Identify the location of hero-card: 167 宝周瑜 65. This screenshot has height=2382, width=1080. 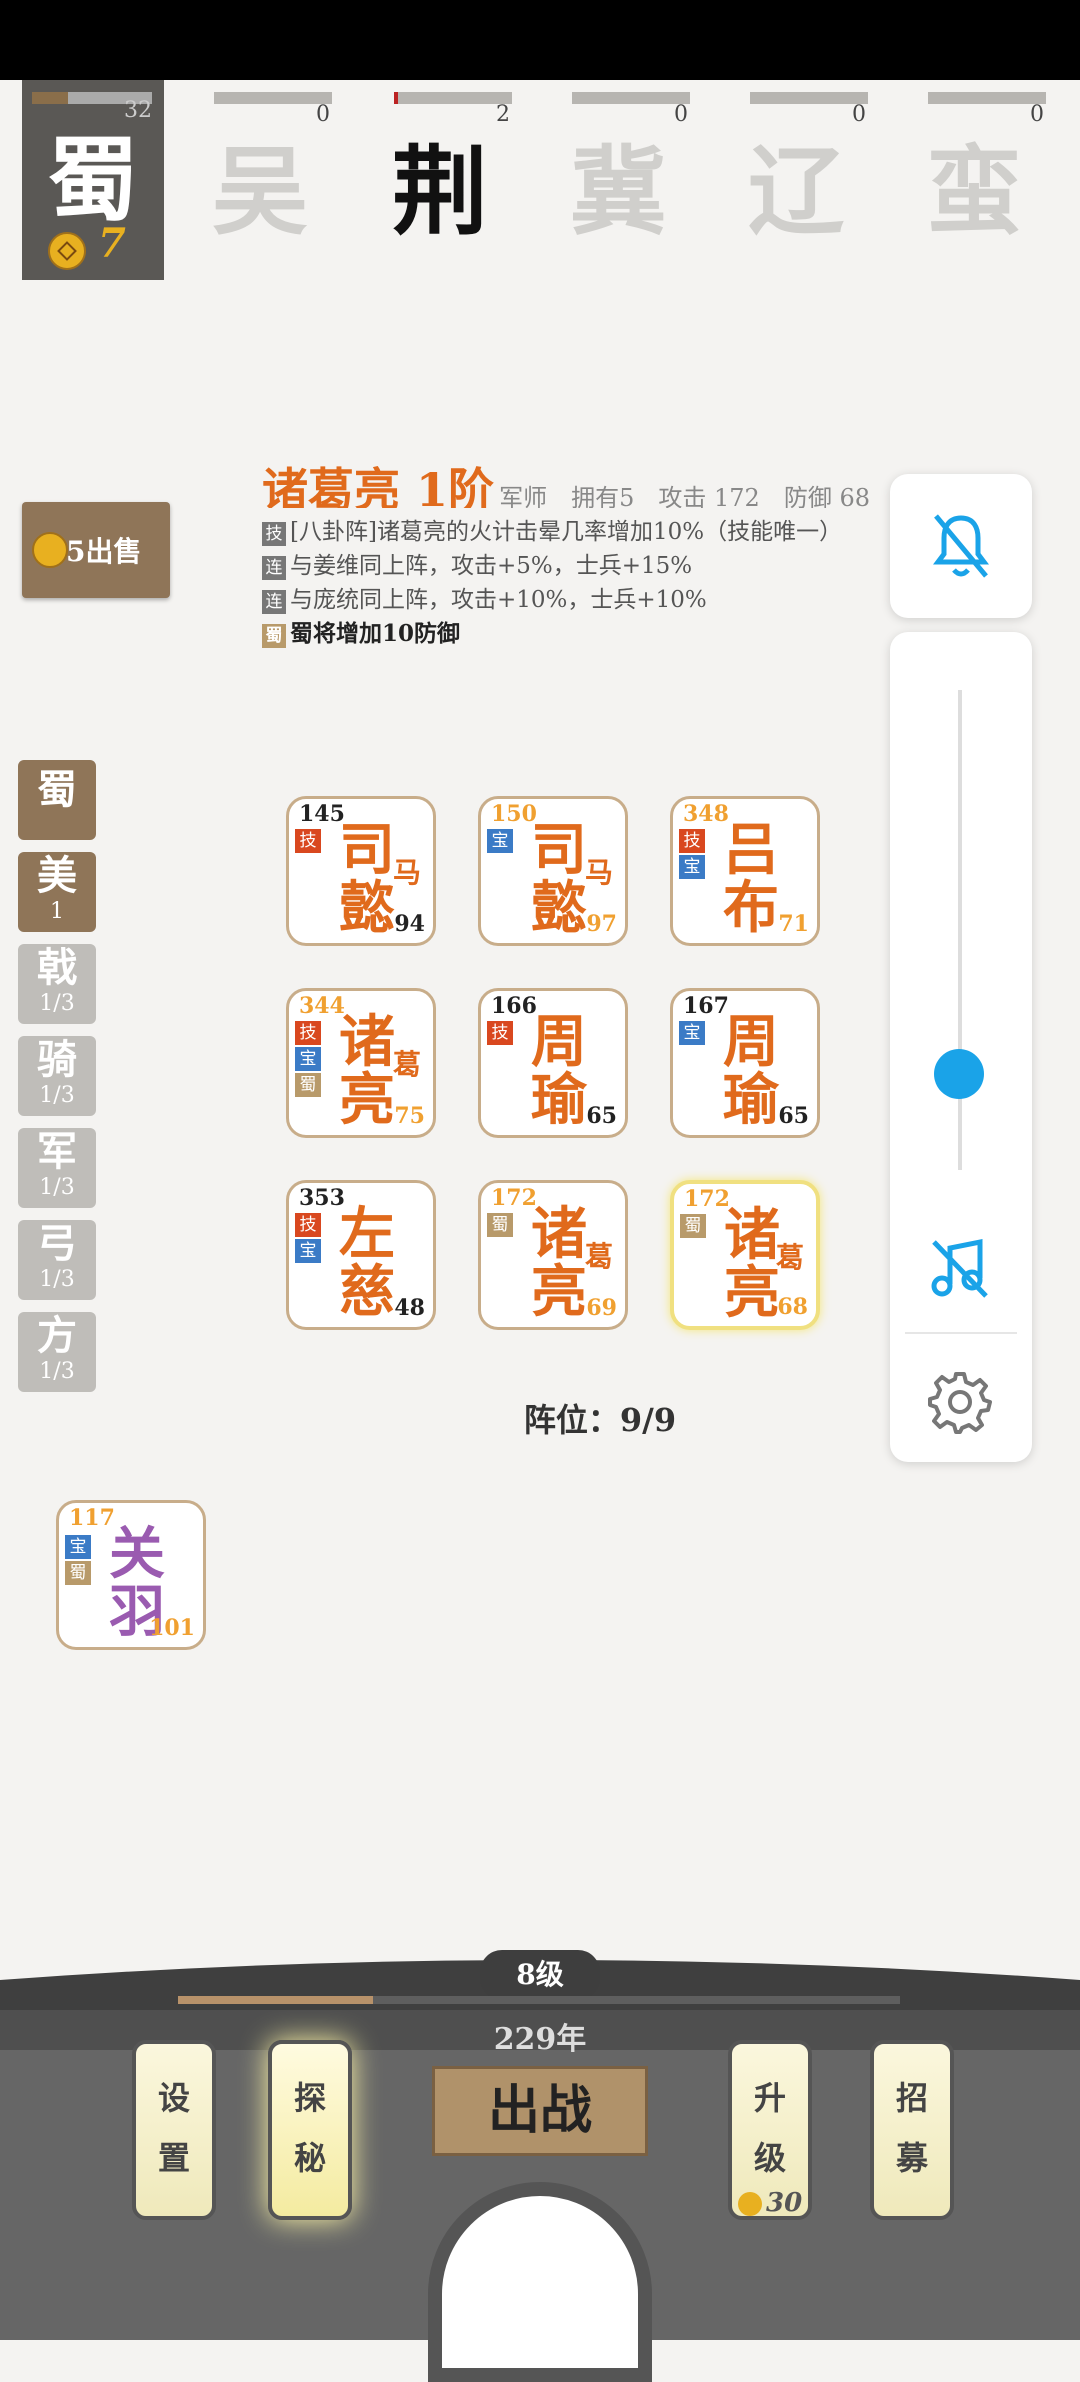
(745, 1063).